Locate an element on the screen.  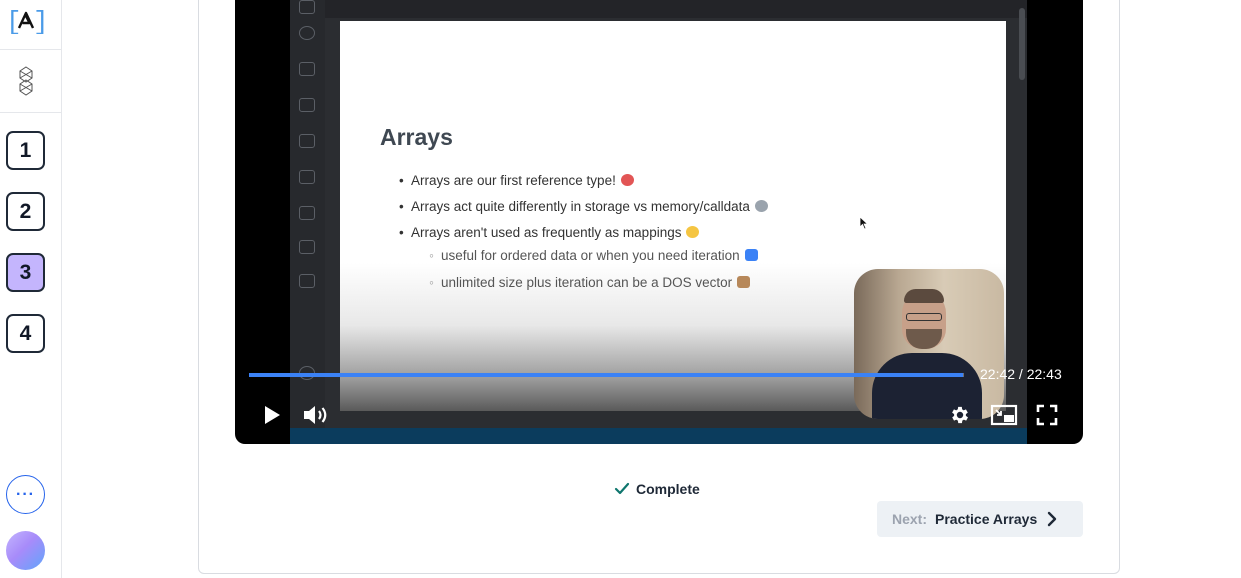
settings-icon is located at coordinates (960, 415).